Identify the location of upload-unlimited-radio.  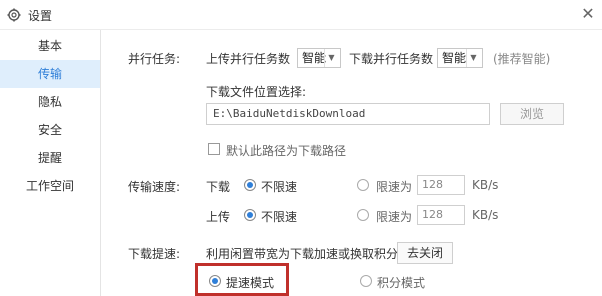
(250, 215).